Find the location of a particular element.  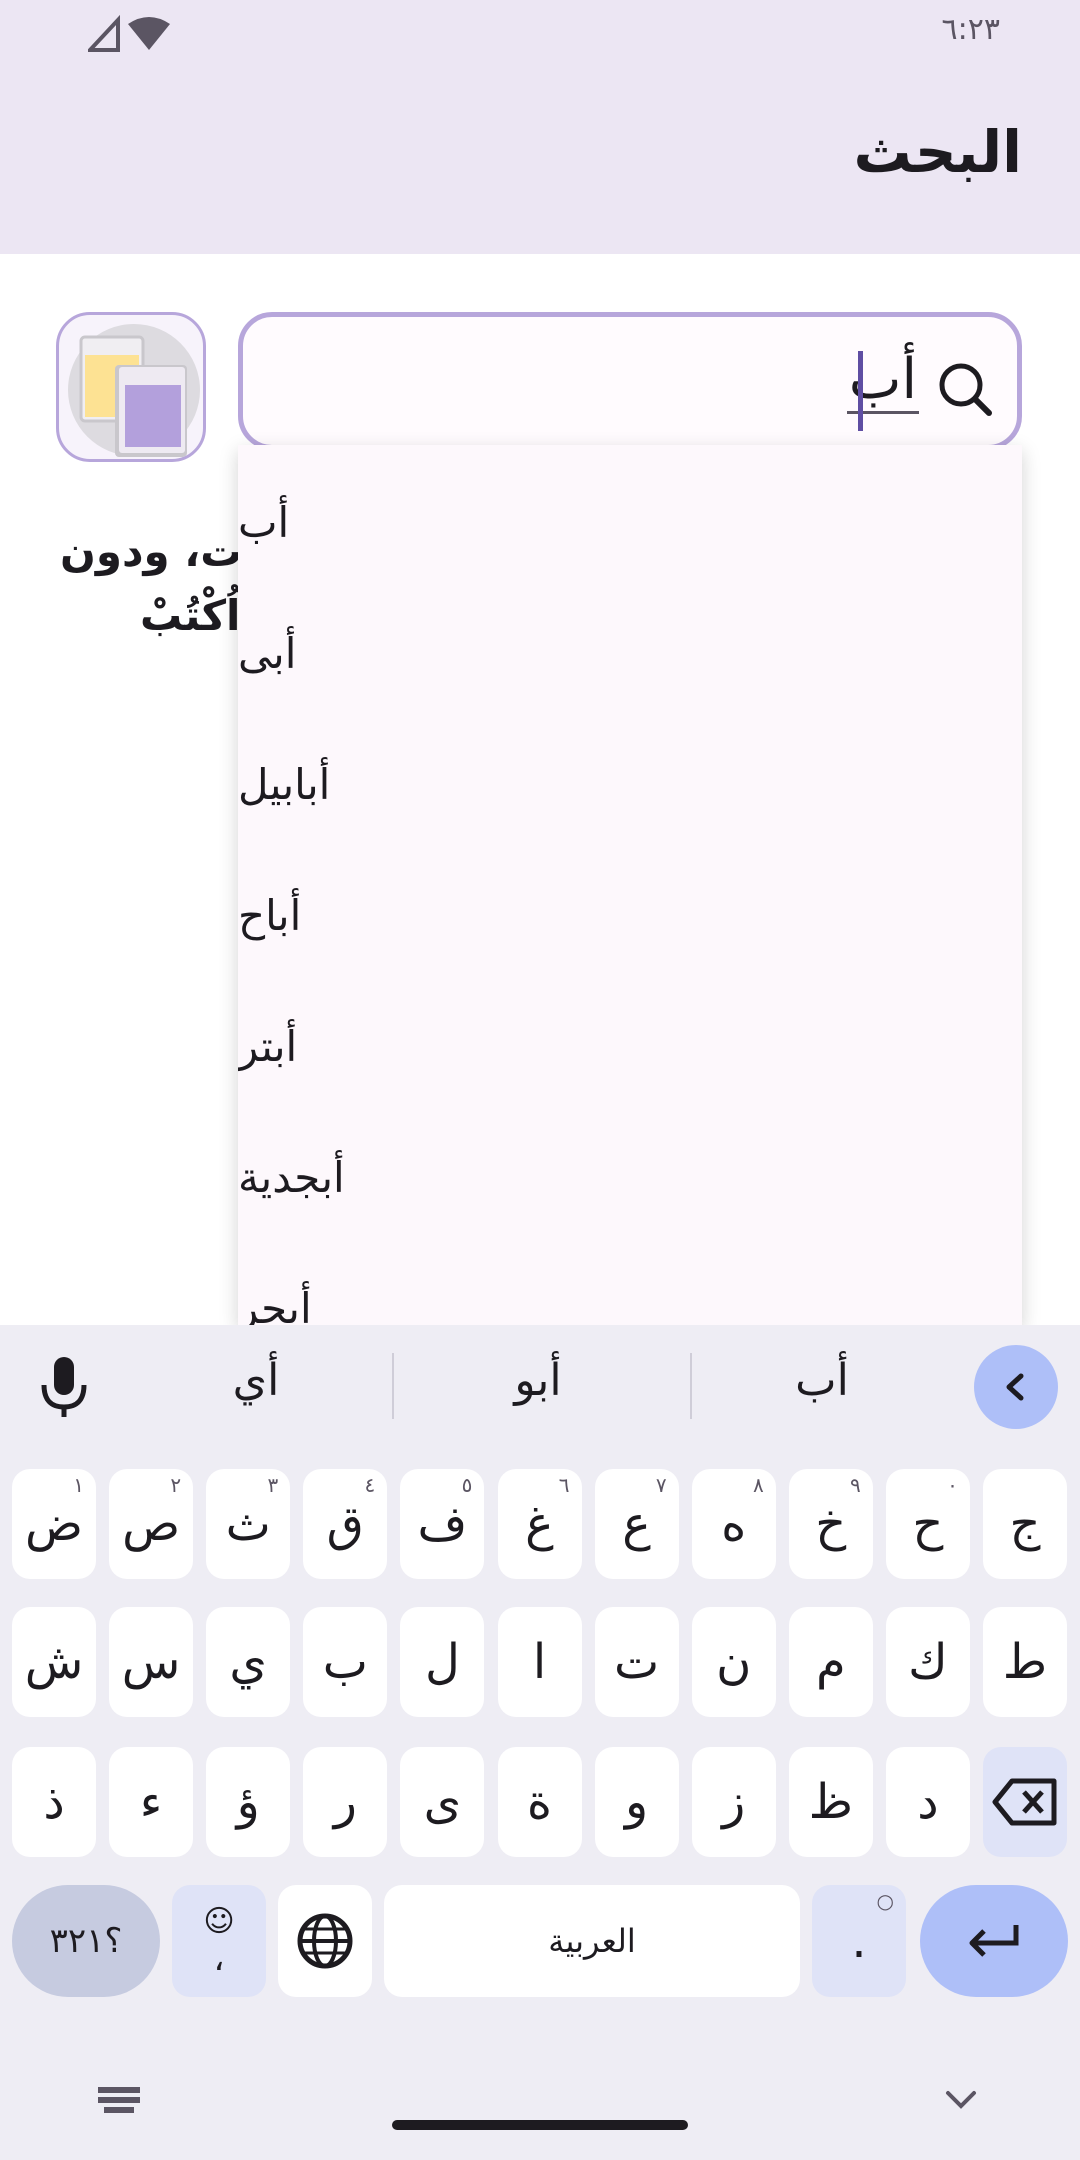

globe-icon is located at coordinates (325, 1941).